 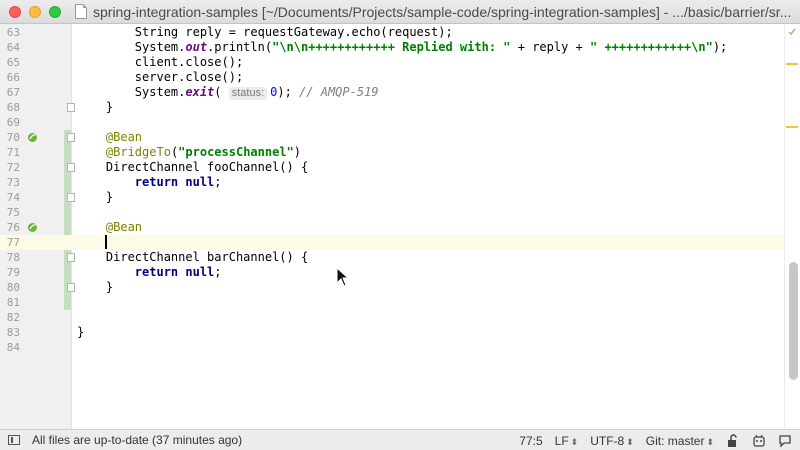 I want to click on line-number: 76, so click(x=13, y=227).